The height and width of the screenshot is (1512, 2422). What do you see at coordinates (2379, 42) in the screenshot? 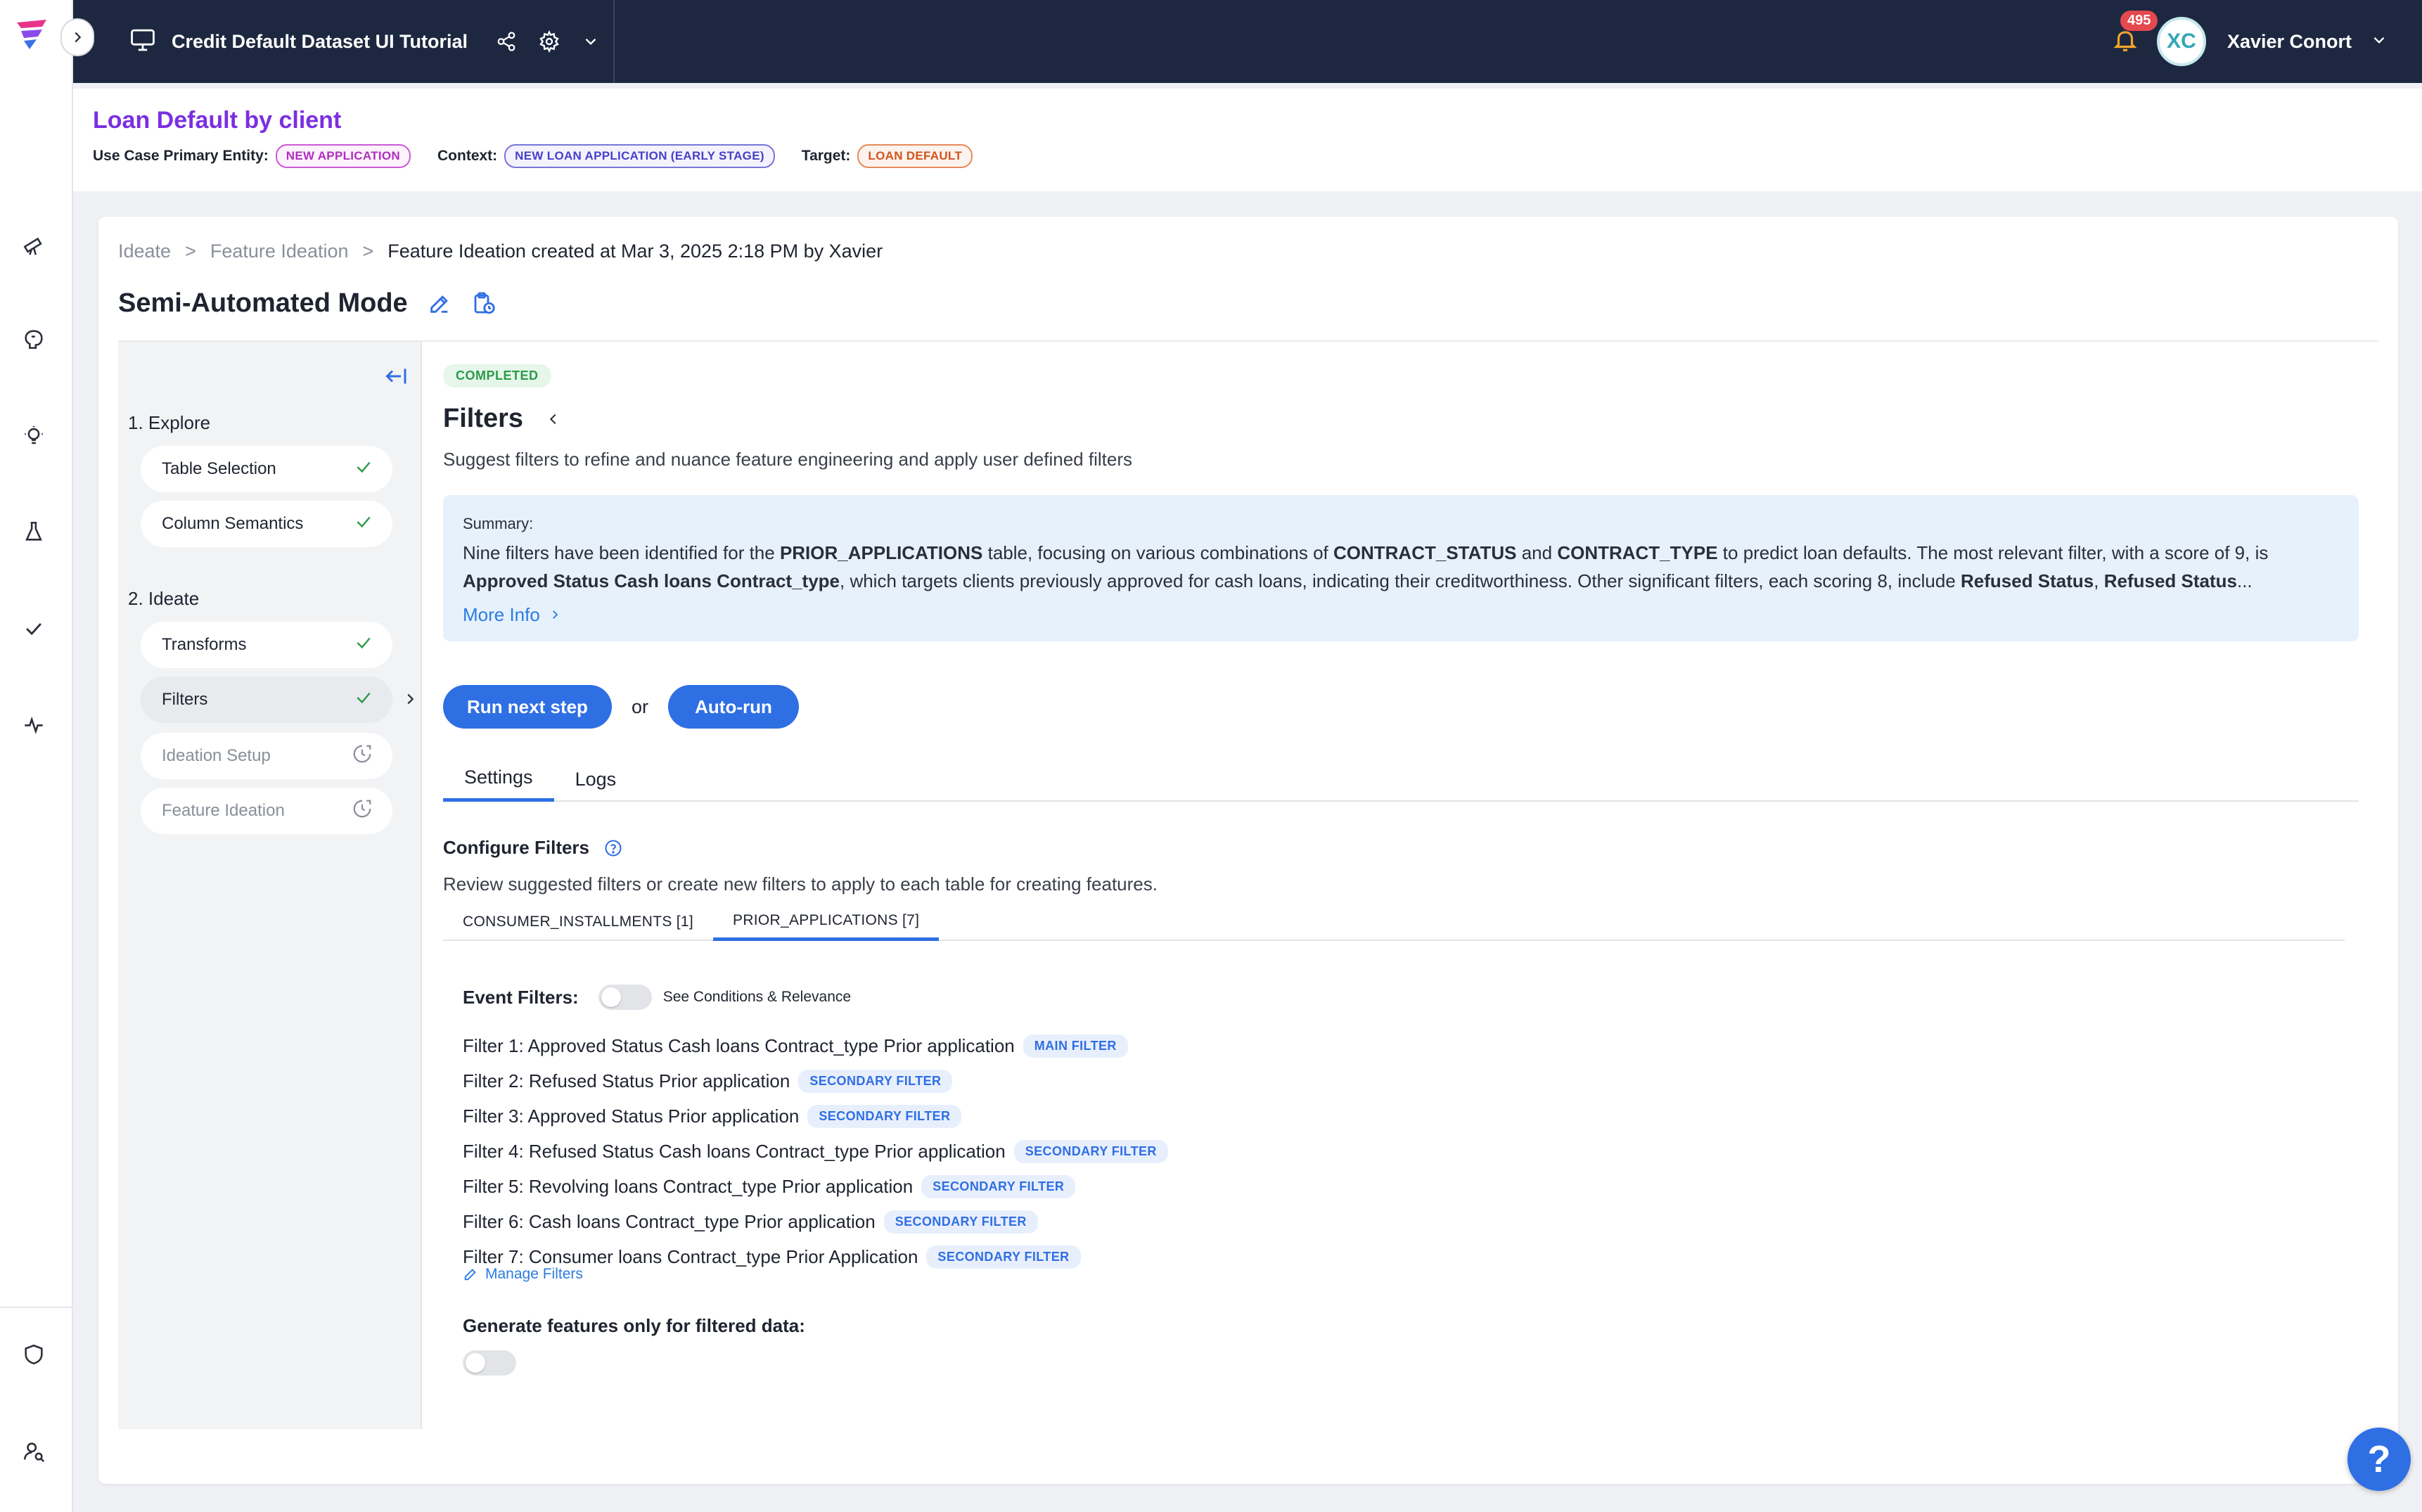
I see `user-menu-chevron-icon` at bounding box center [2379, 42].